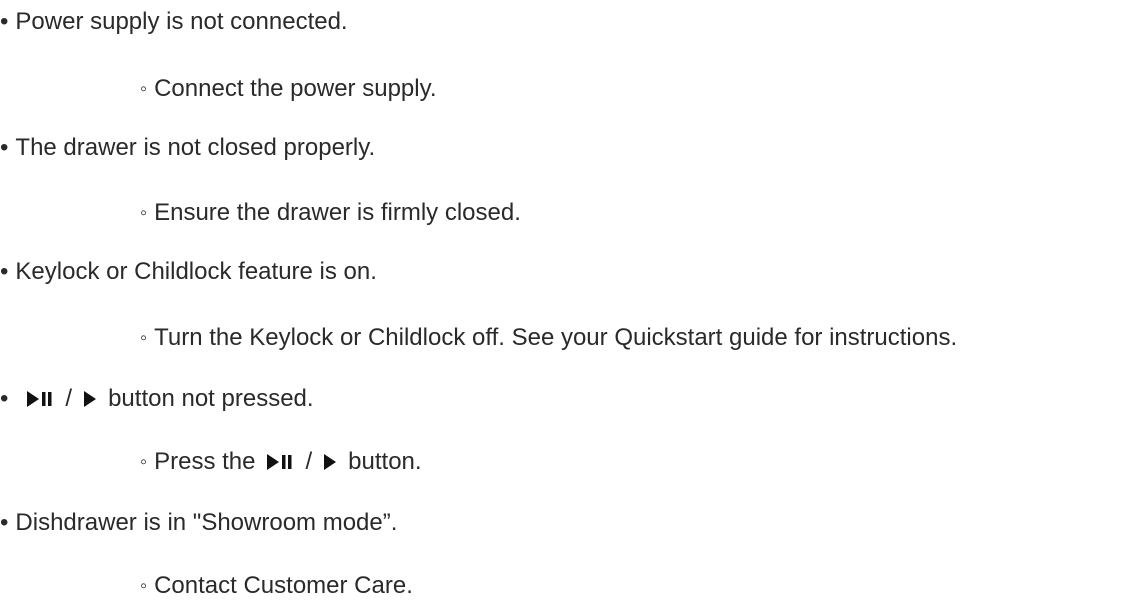  What do you see at coordinates (283, 585) in the screenshot?
I see `remedy-text: Contact Customer Care.` at bounding box center [283, 585].